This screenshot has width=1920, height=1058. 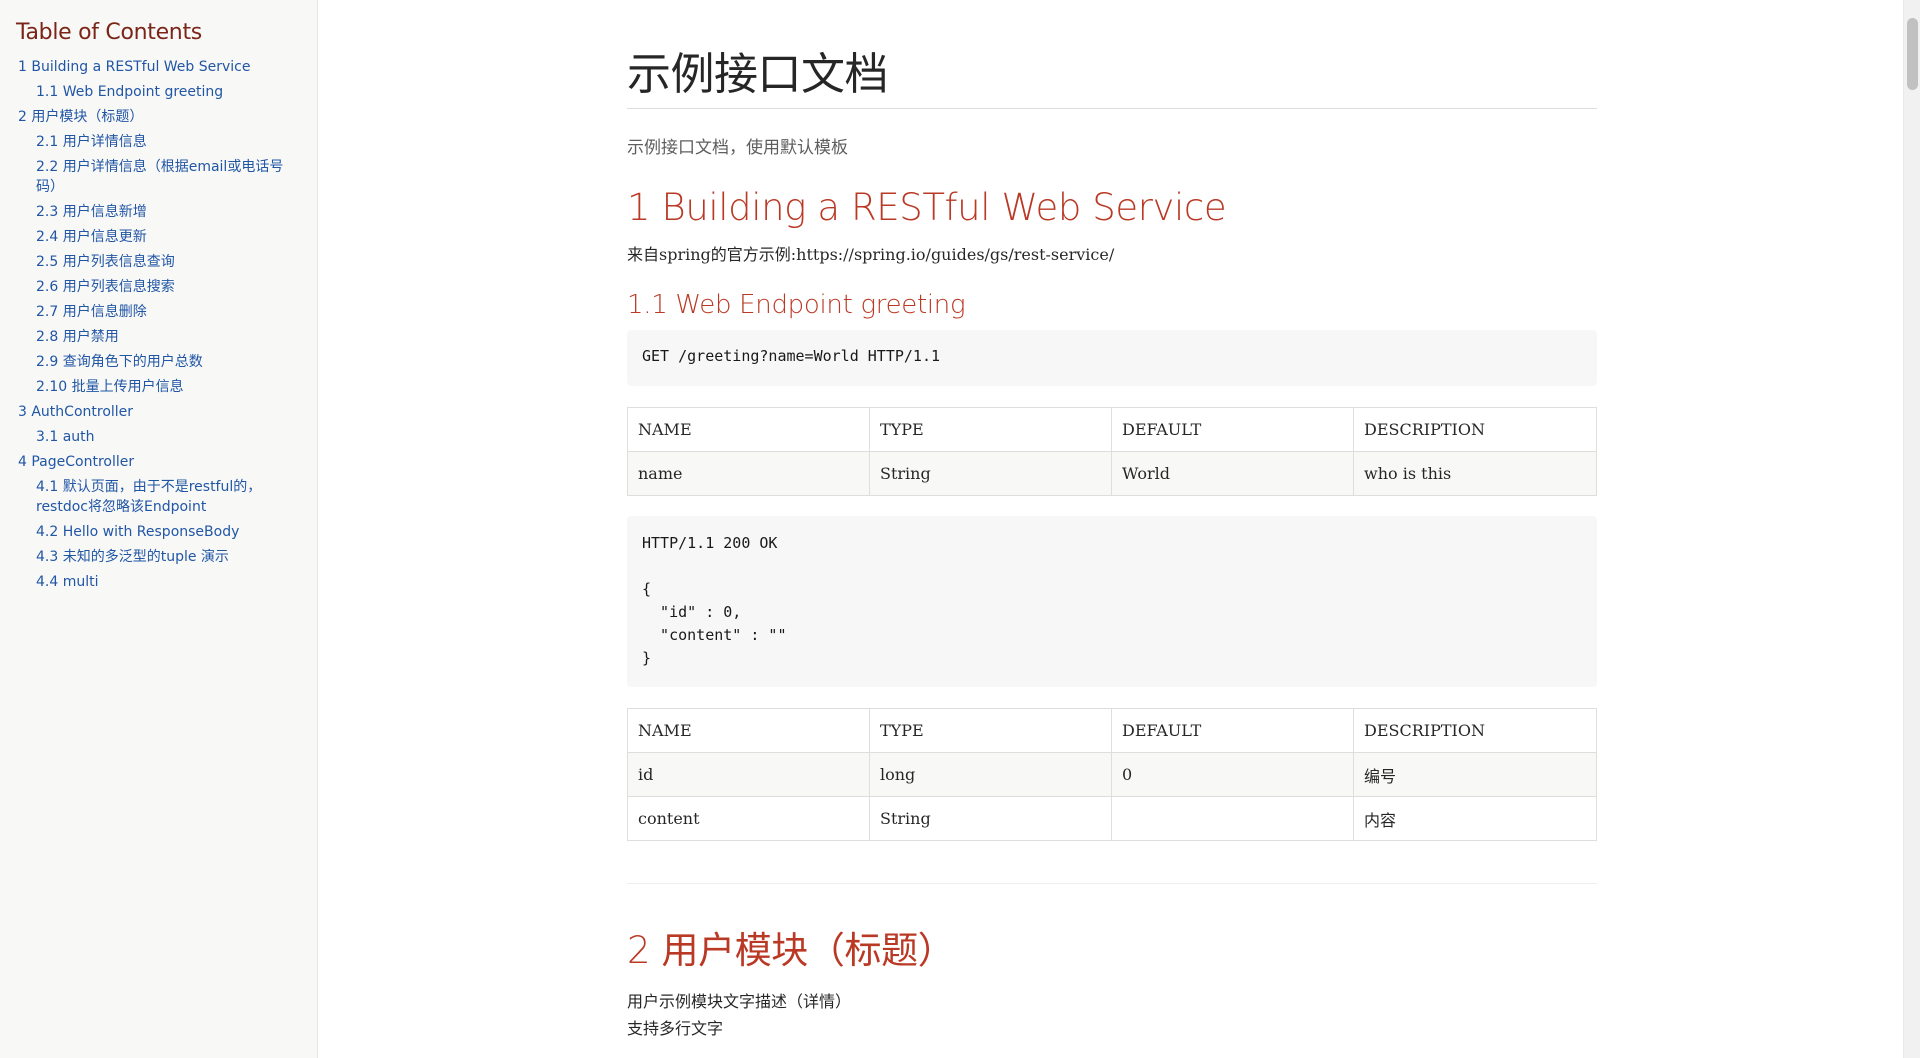 What do you see at coordinates (796, 305) in the screenshot?
I see `section-1-1-heading: 1.1 Web Endpoint greeting` at bounding box center [796, 305].